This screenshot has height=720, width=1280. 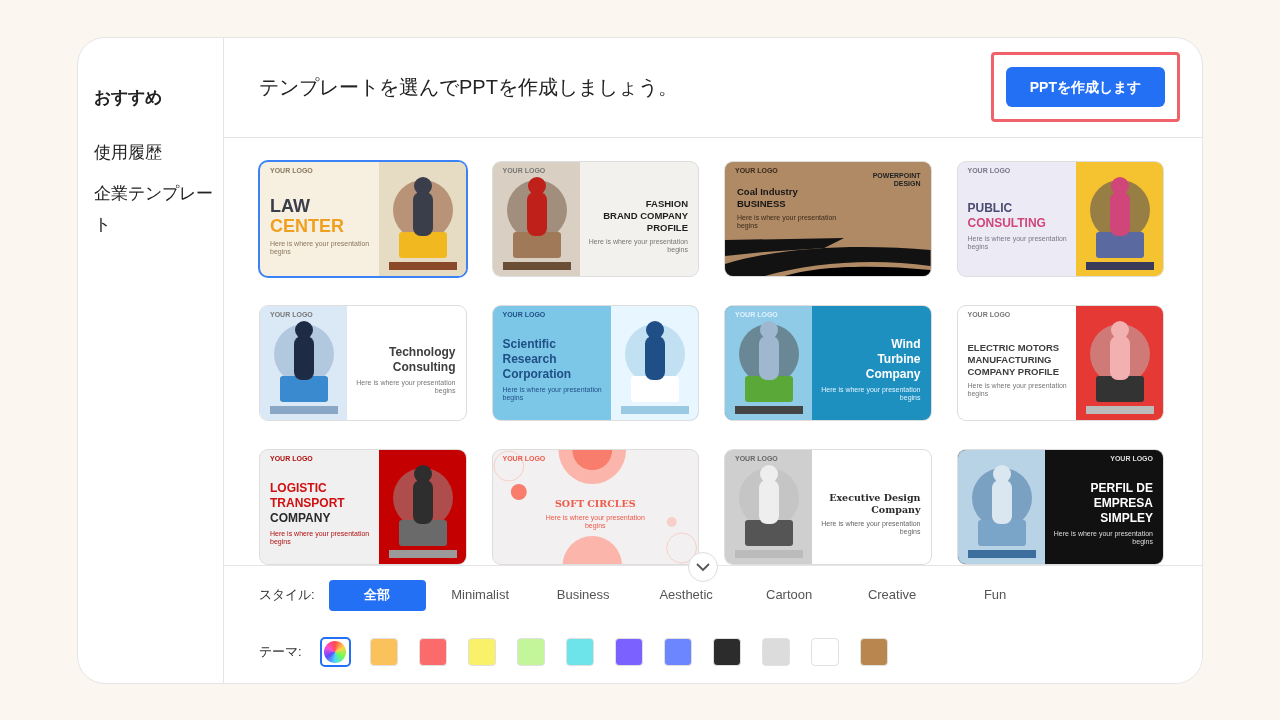 What do you see at coordinates (307, 225) in the screenshot?
I see `slide-title: CENTER` at bounding box center [307, 225].